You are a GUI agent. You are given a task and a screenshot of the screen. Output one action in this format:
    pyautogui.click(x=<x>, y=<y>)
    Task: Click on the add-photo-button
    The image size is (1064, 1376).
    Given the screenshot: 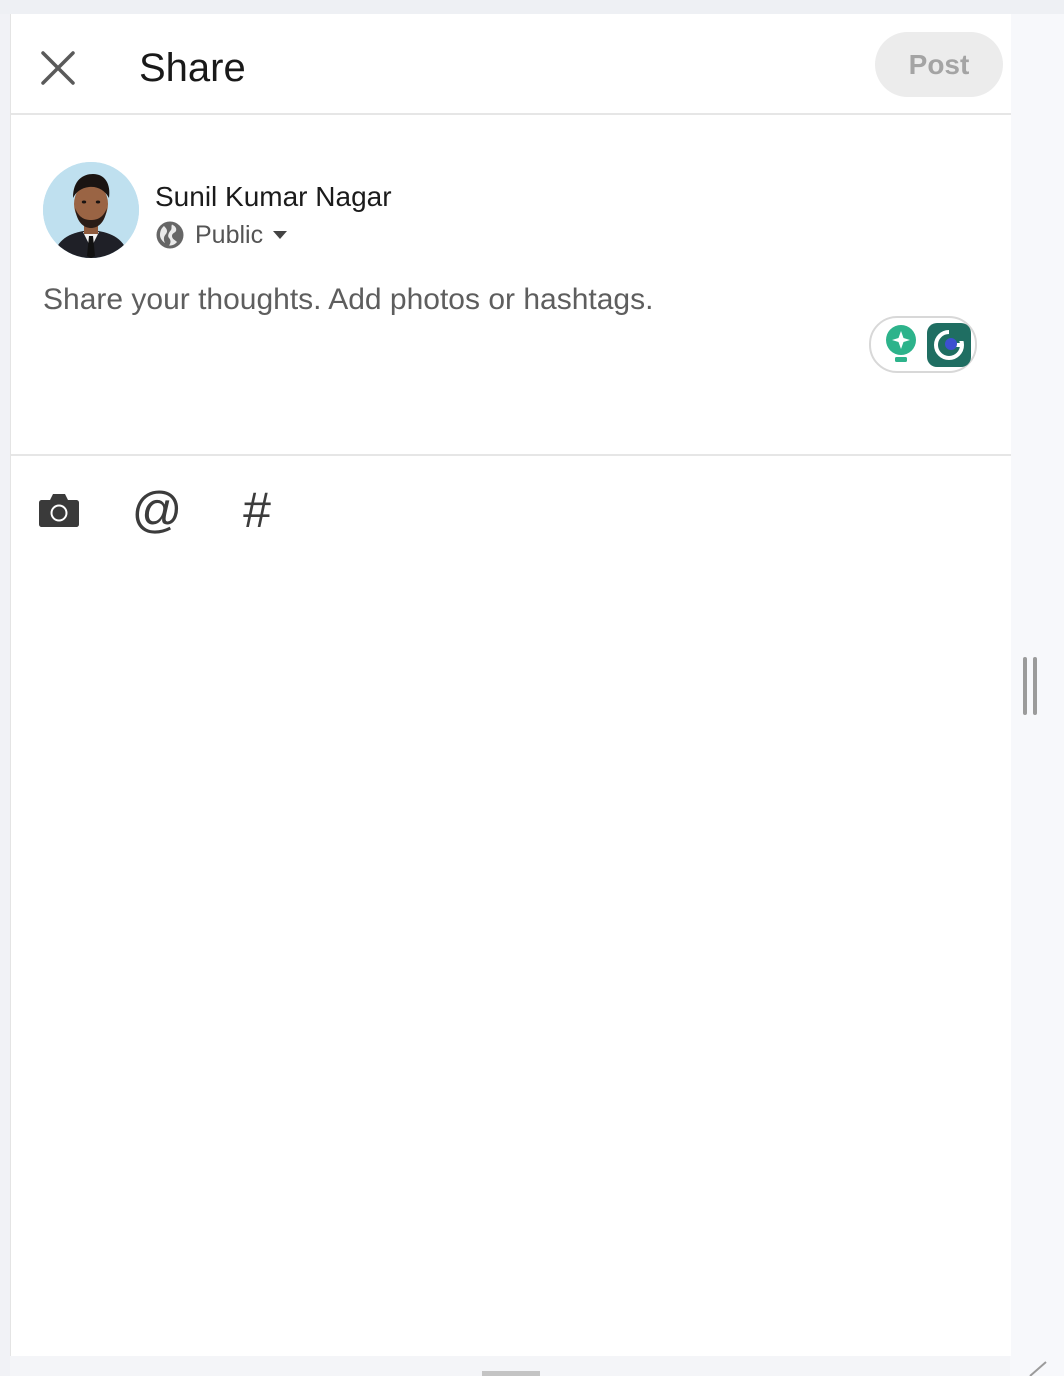 What is the action you would take?
    pyautogui.click(x=59, y=510)
    